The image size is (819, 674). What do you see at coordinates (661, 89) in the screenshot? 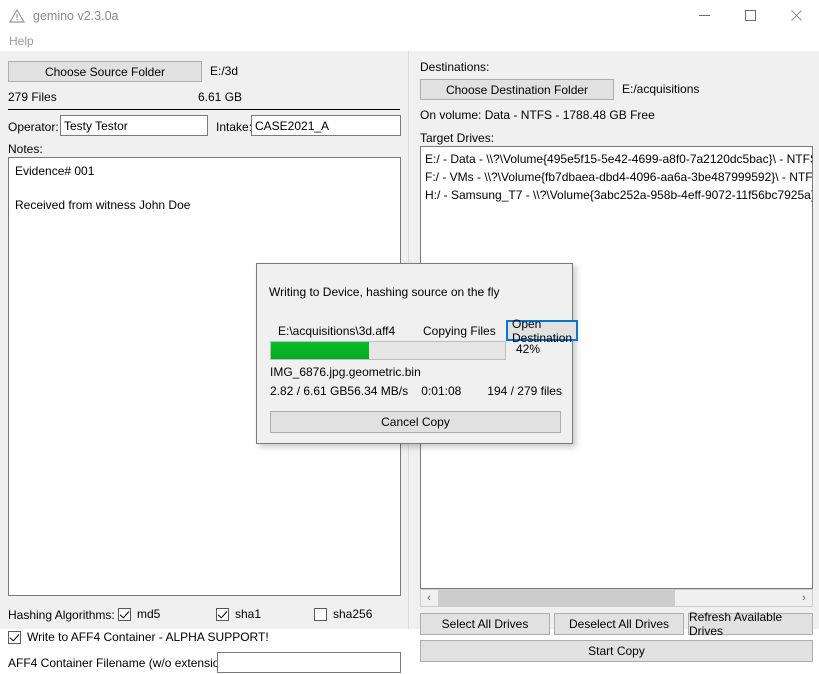
I see `destination-path-value: E:/acquisitions` at bounding box center [661, 89].